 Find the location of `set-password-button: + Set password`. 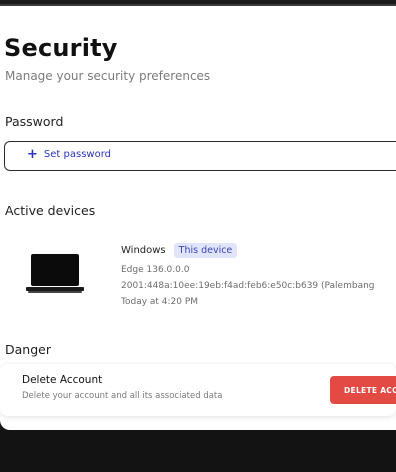

set-password-button: + Set password is located at coordinates (69, 154).